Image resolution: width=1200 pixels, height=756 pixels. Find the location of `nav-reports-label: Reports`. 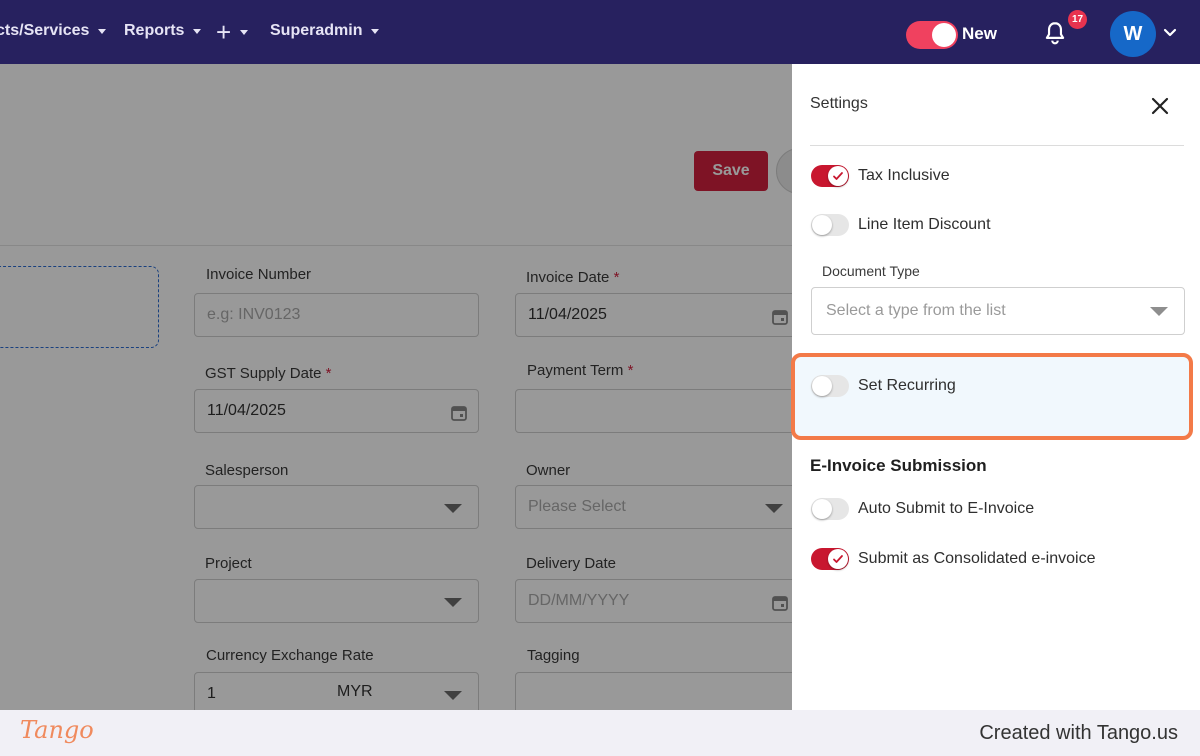

nav-reports-label: Reports is located at coordinates (154, 30).